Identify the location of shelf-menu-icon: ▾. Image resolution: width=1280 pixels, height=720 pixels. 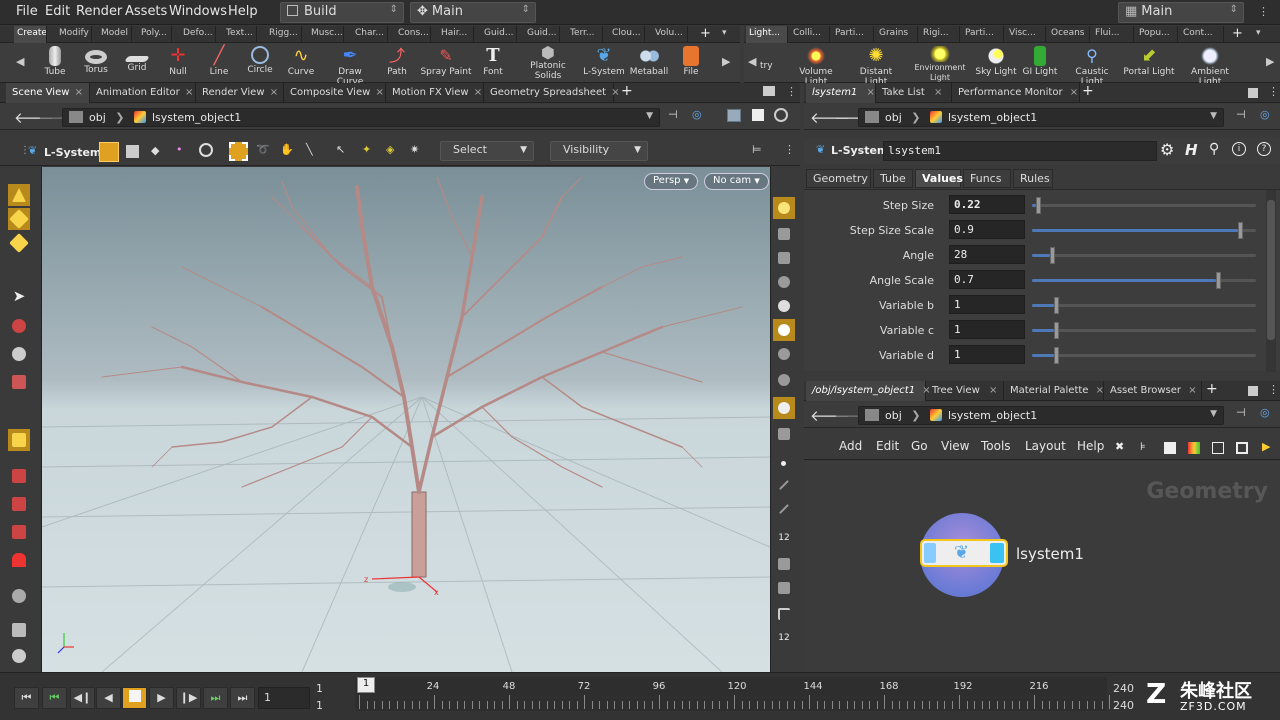
(724, 33).